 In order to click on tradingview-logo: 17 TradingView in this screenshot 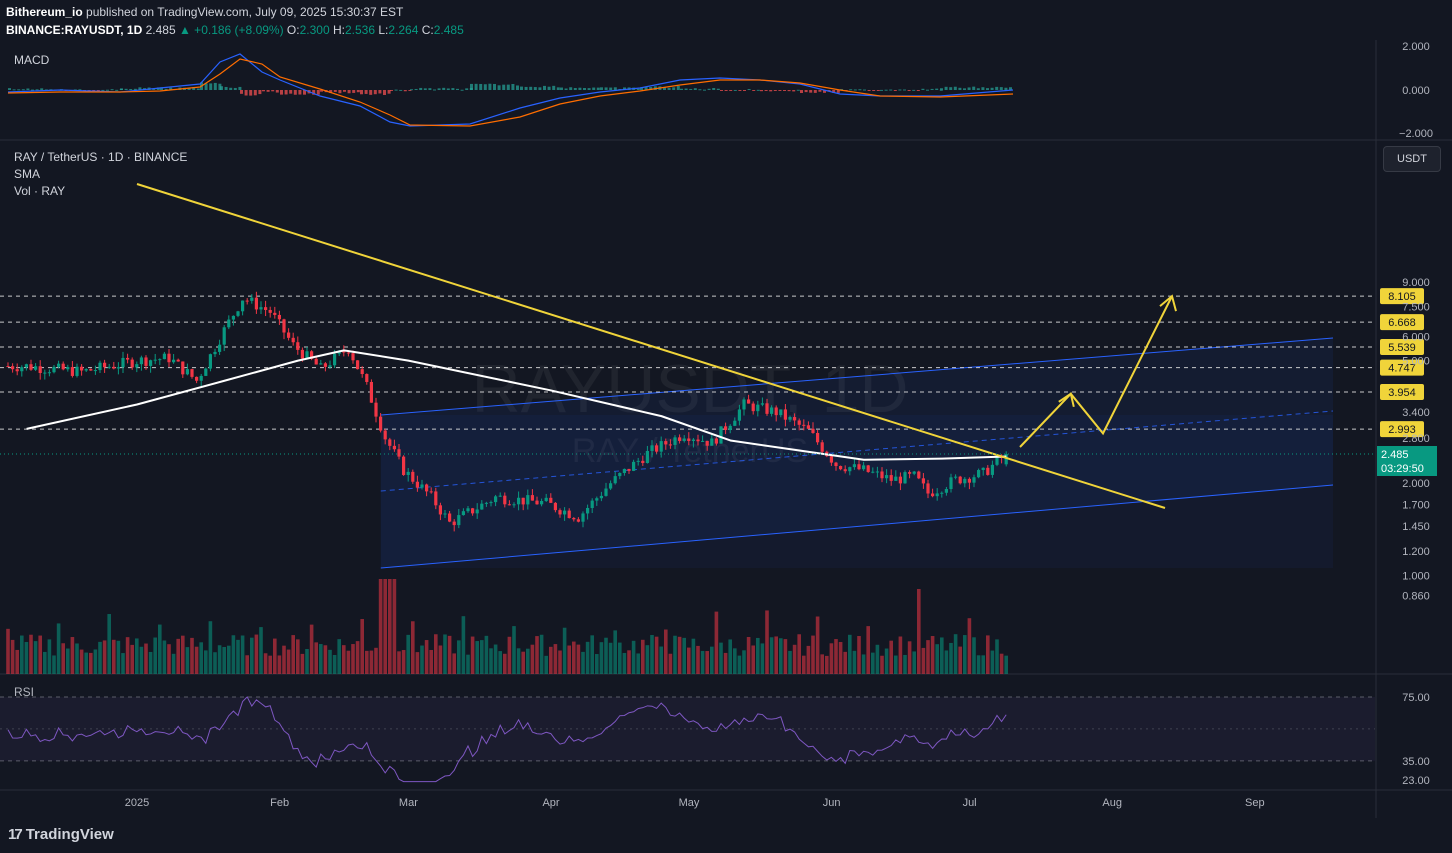, I will do `click(61, 834)`.